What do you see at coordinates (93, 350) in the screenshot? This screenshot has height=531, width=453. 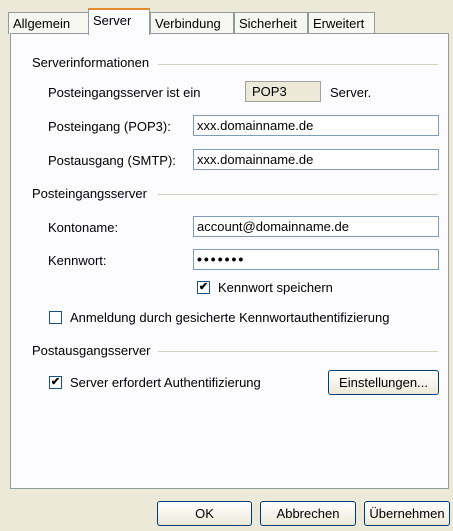 I see `outgoing-server-group-title: Postausgangsserver` at bounding box center [93, 350].